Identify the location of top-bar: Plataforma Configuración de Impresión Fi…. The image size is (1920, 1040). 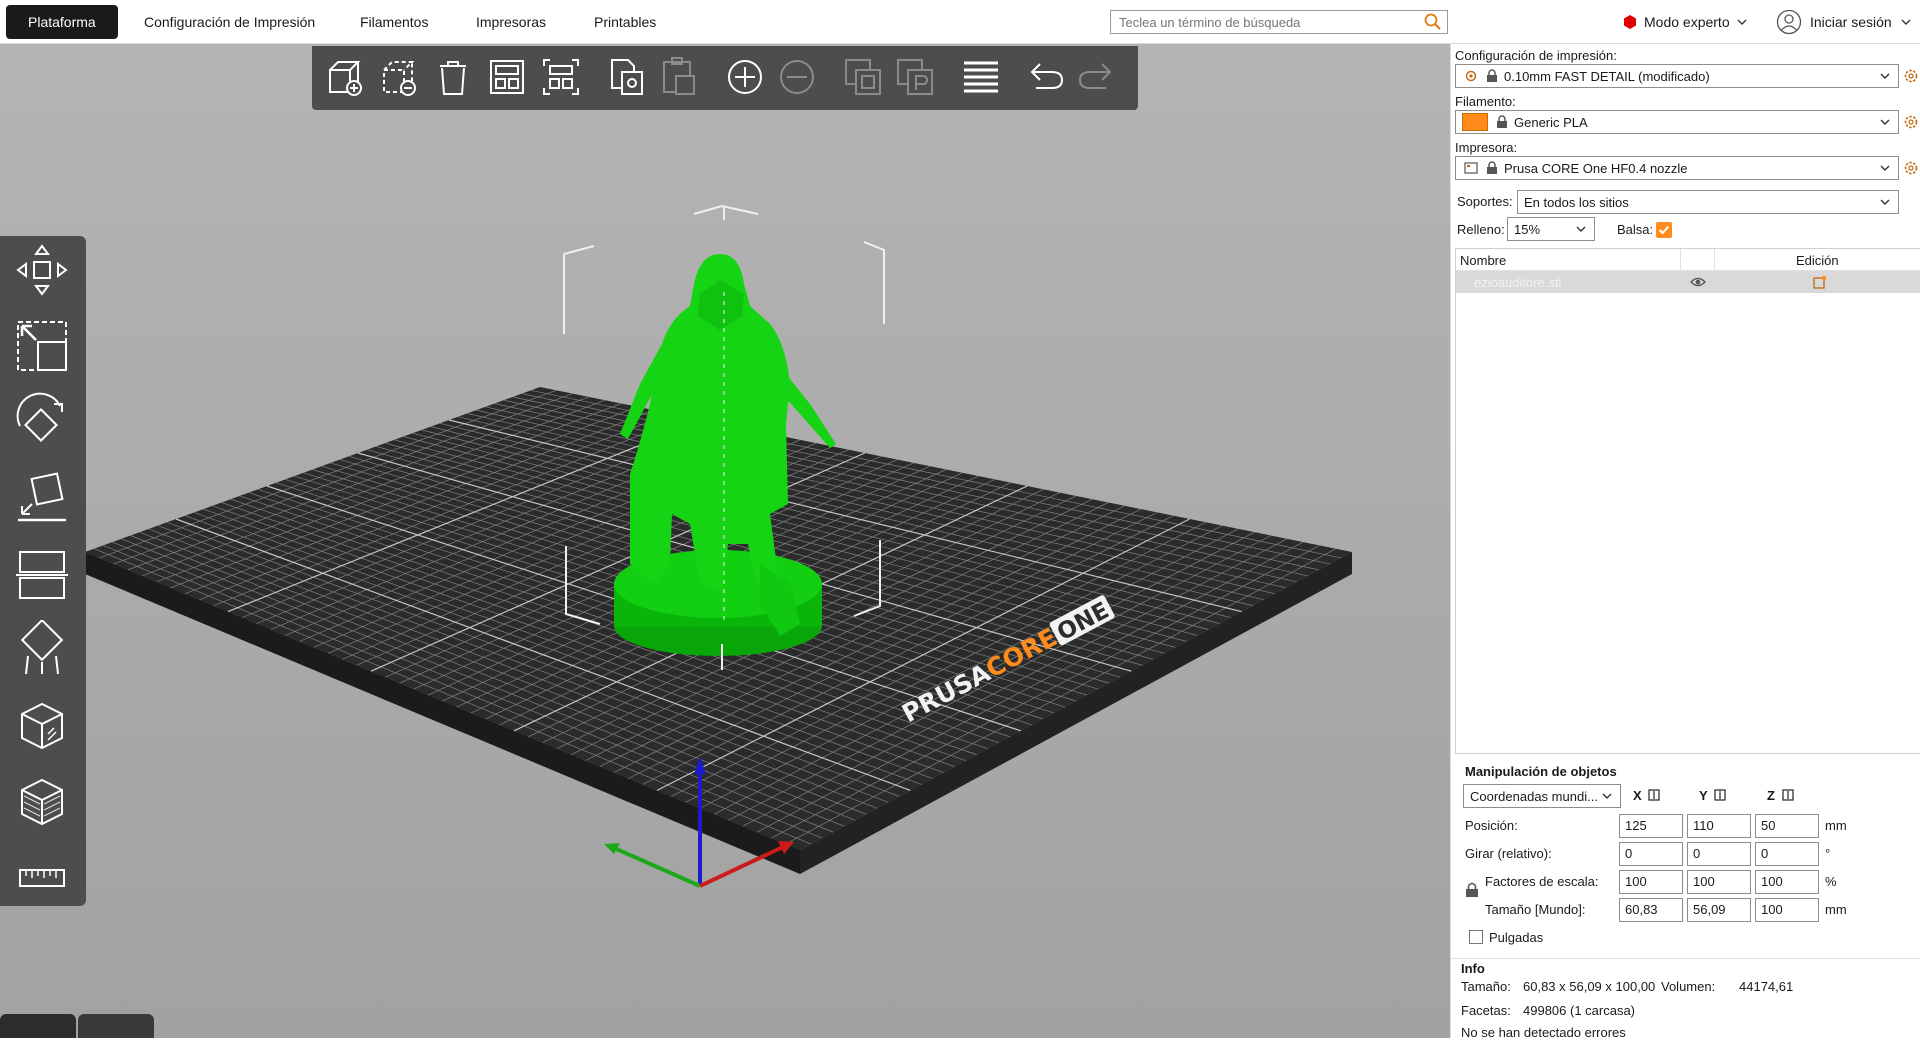
(960, 22).